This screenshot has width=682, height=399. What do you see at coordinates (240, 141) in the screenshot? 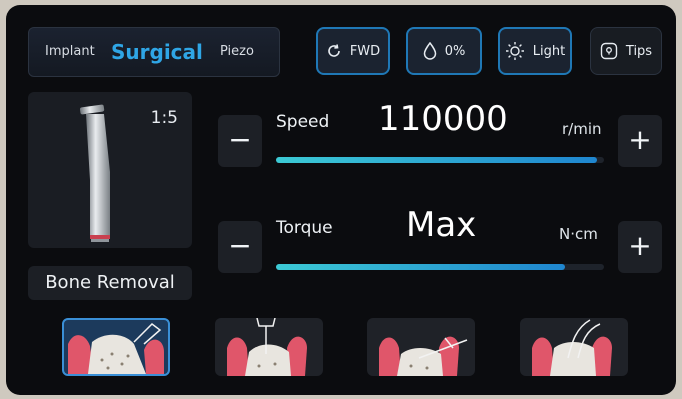
I see `speed-decrease-button: −` at bounding box center [240, 141].